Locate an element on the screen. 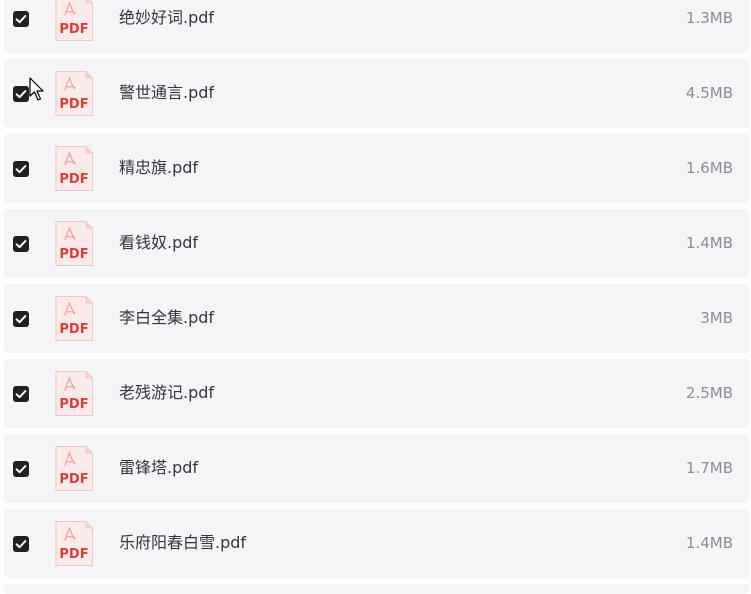 The width and height of the screenshot is (751, 594). file-name: 雷锋塔.pdf is located at coordinates (159, 467).